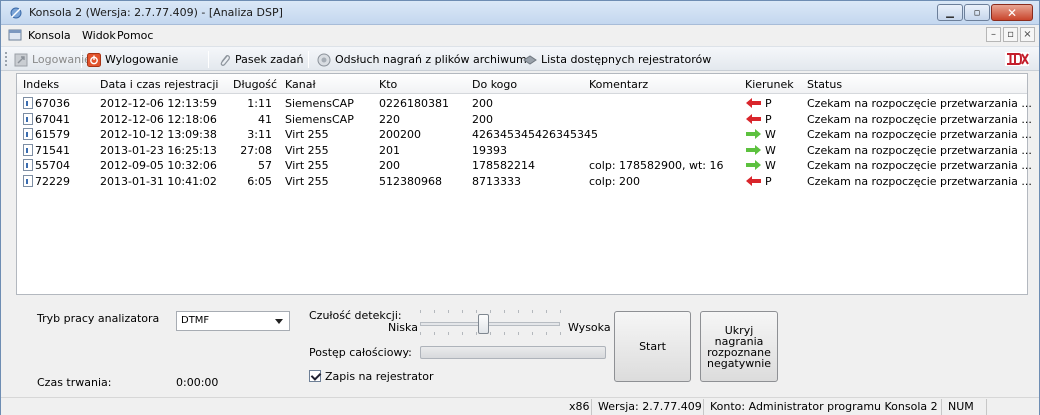  I want to click on cell-direction-text: W, so click(770, 134).